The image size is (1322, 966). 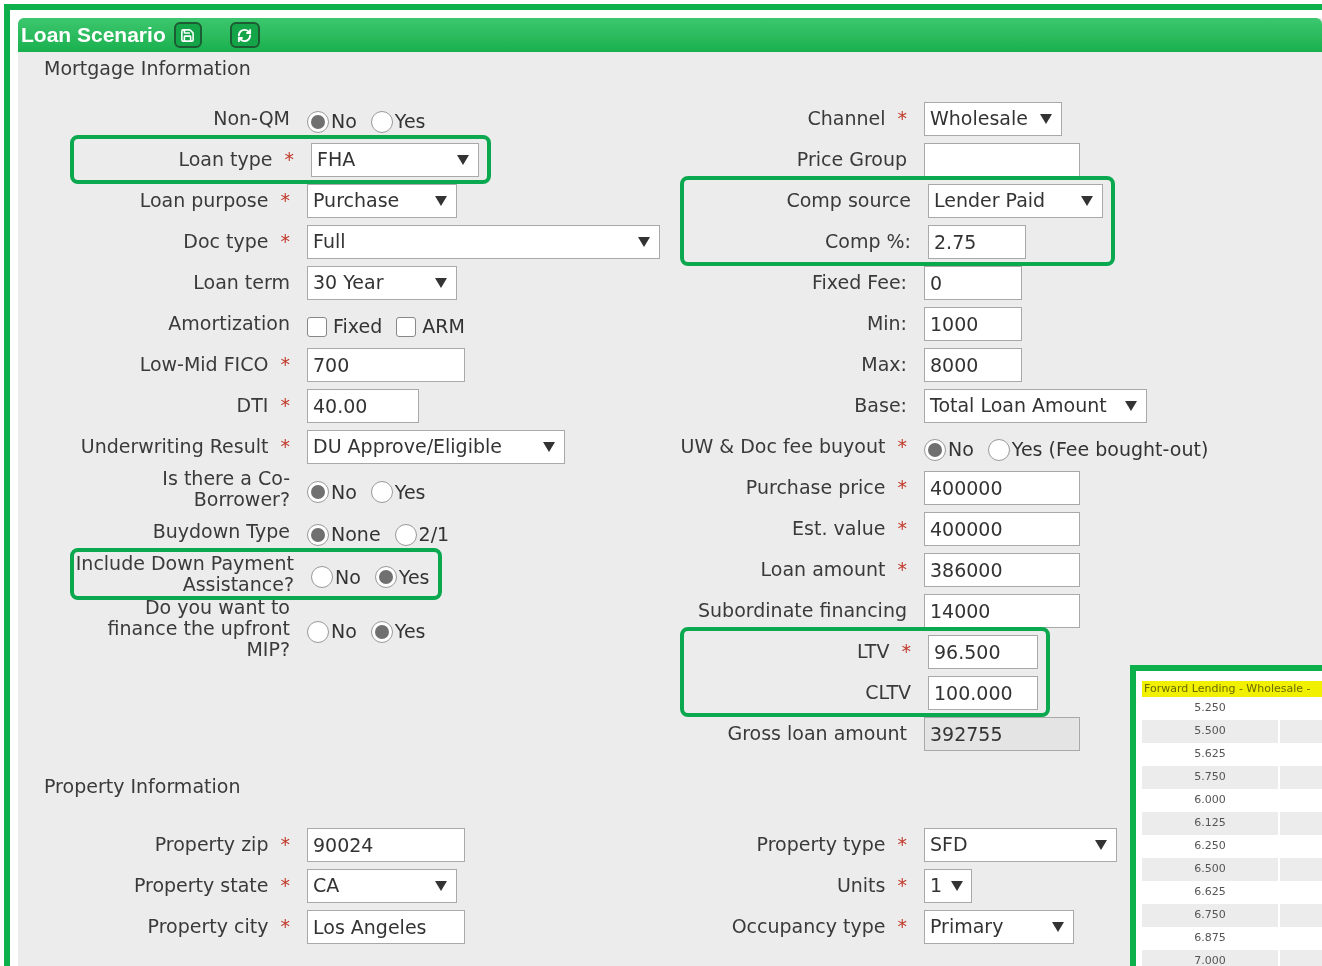 What do you see at coordinates (221, 531) in the screenshot?
I see `field-label: Buydown Type` at bounding box center [221, 531].